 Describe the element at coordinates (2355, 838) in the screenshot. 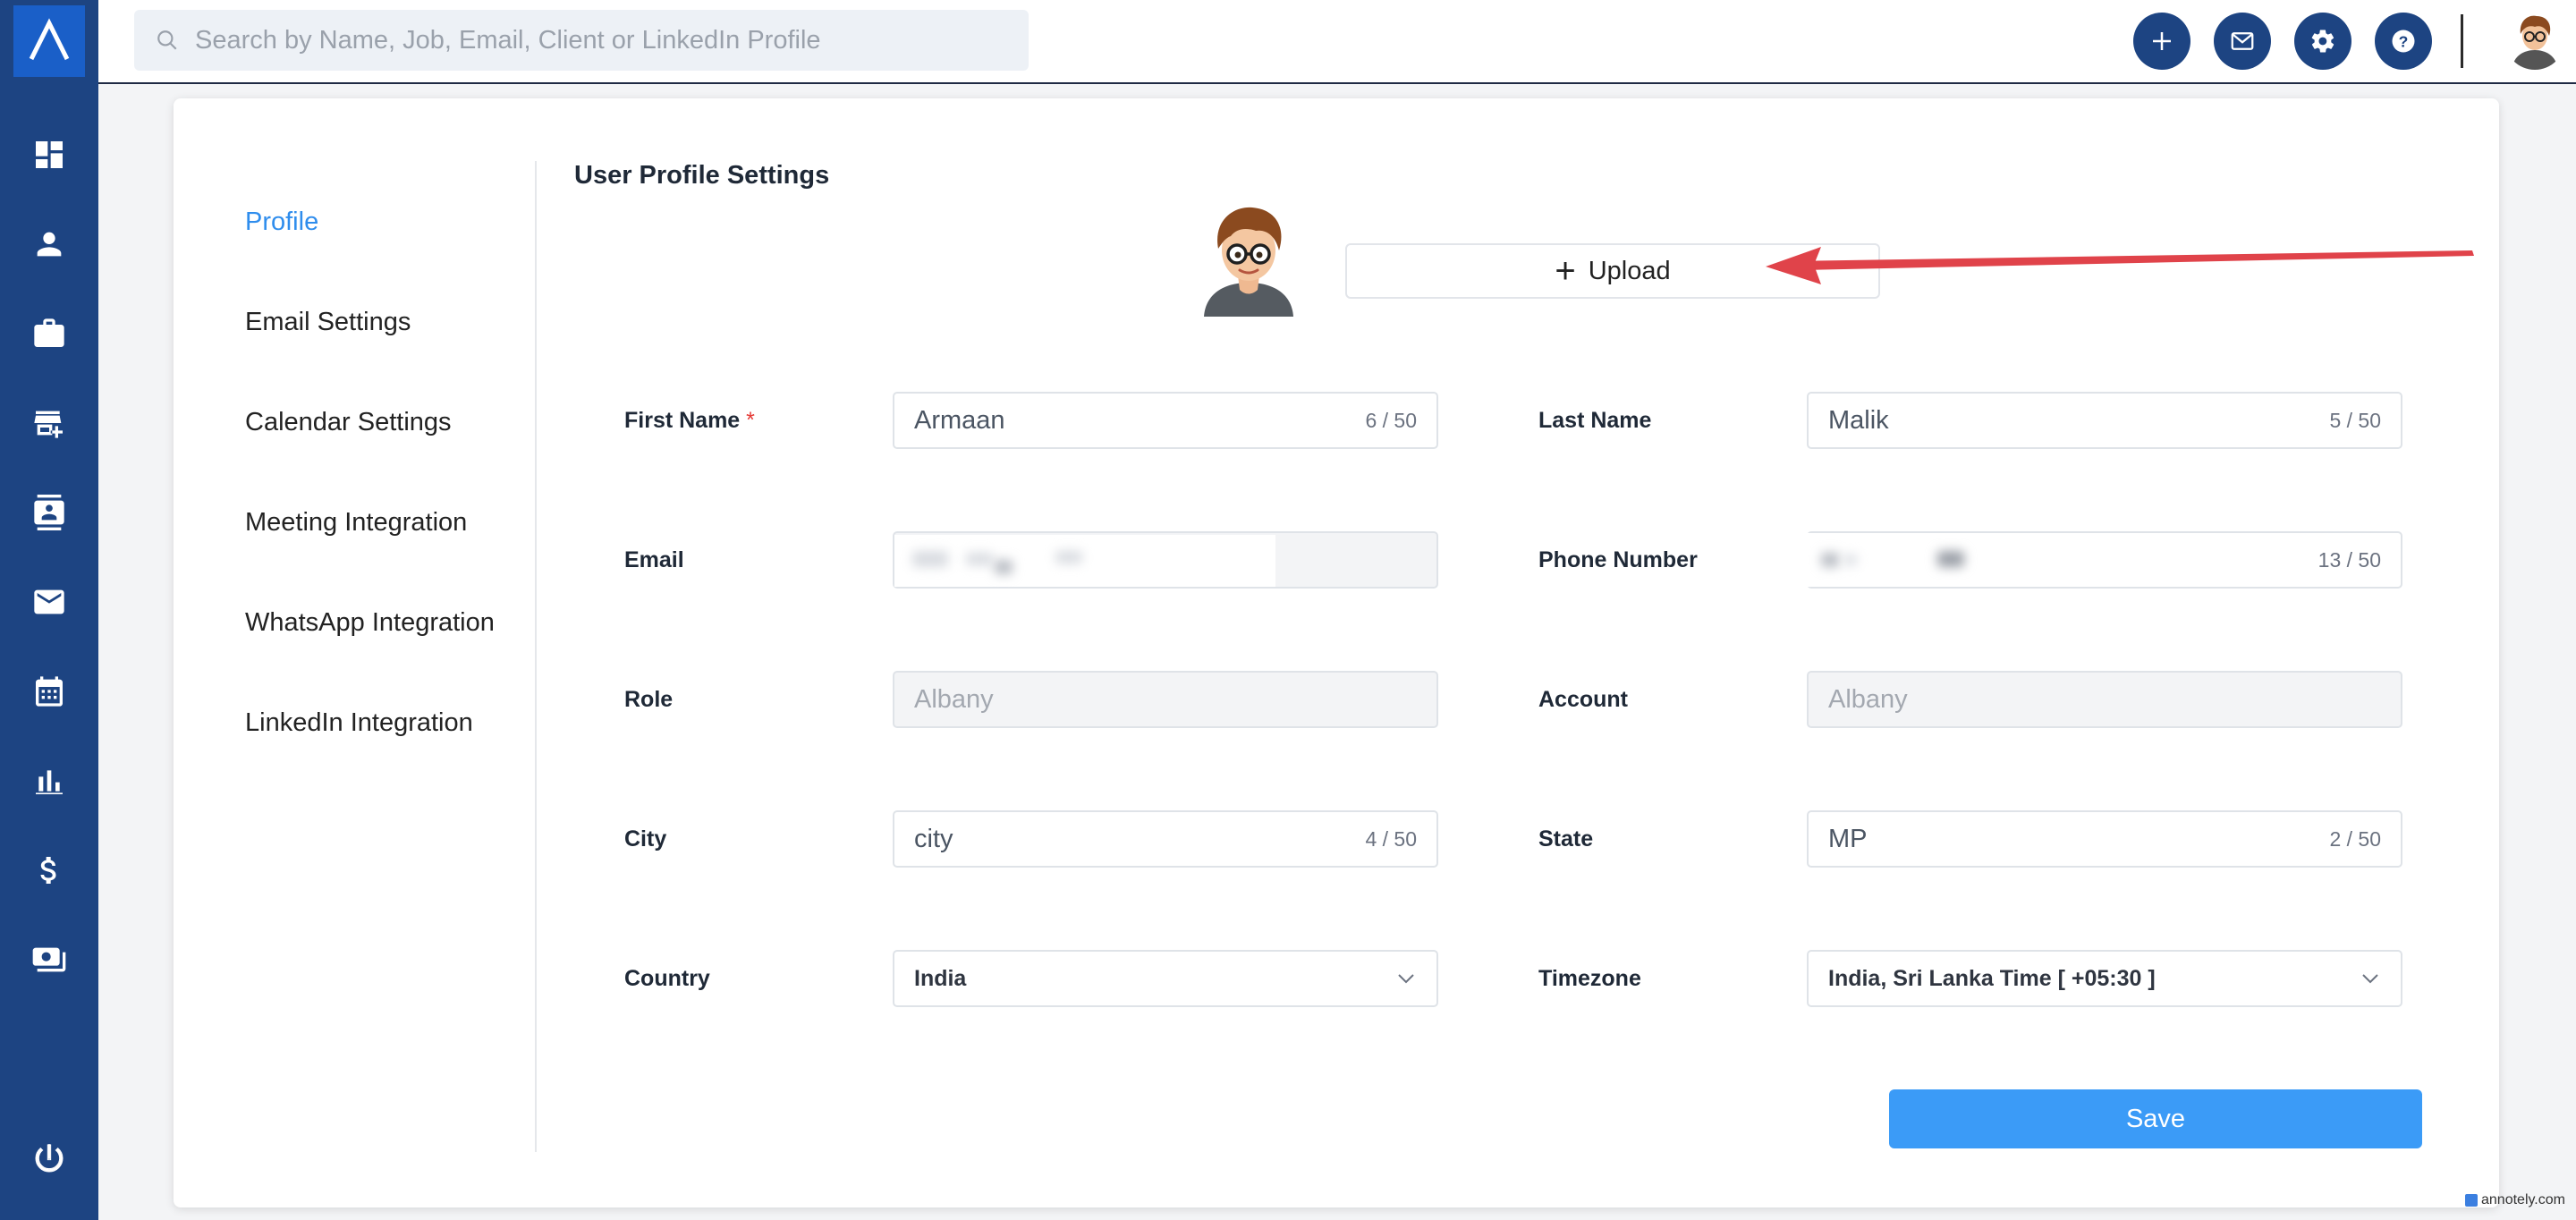

I see `state-count: 2 / 50` at that location.